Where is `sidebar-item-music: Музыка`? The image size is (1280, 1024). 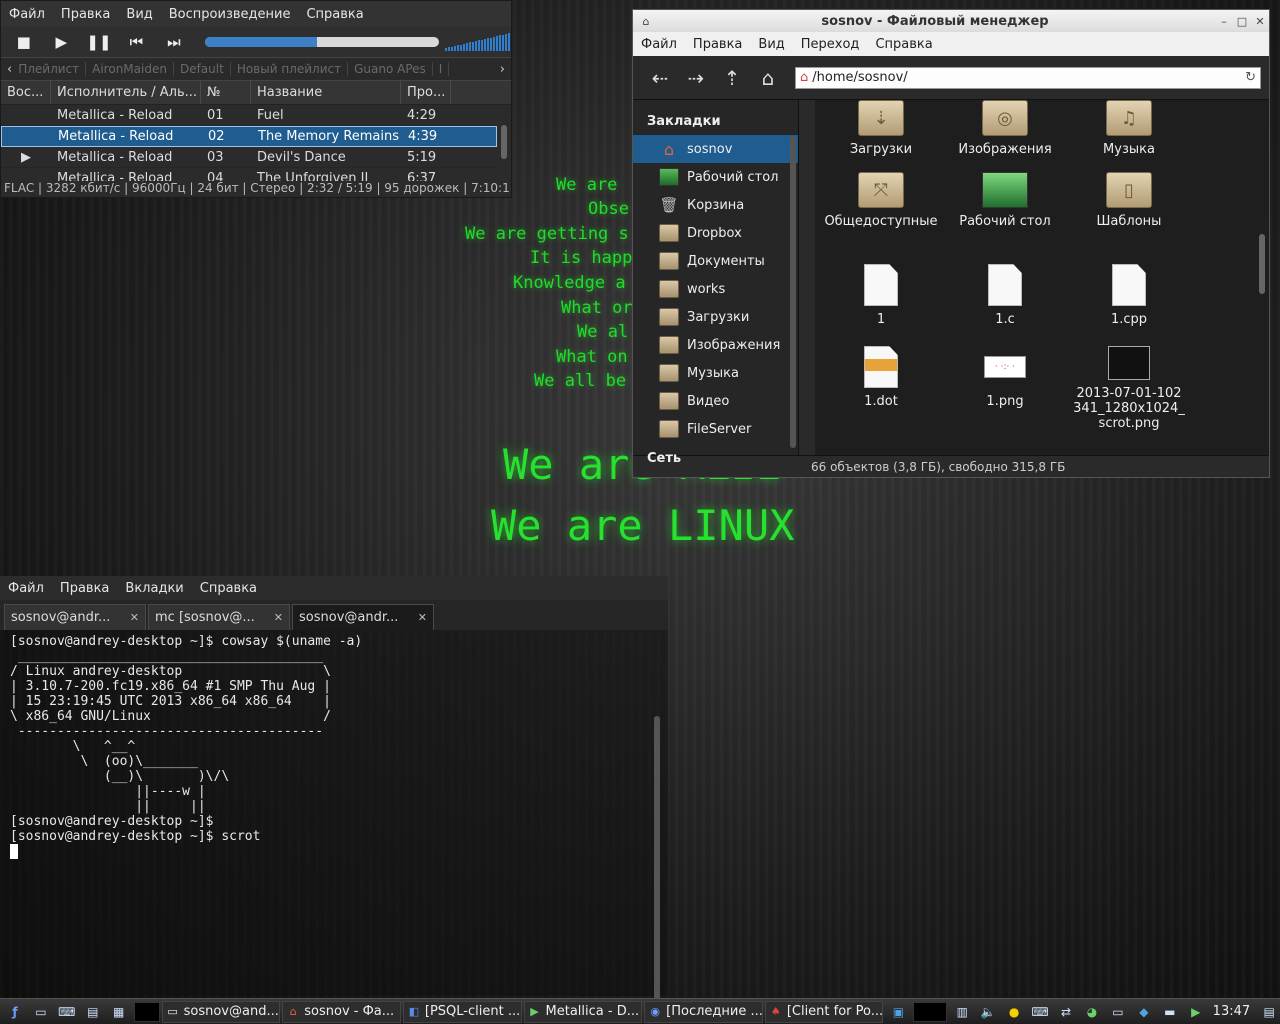 sidebar-item-music: Музыка is located at coordinates (715, 373).